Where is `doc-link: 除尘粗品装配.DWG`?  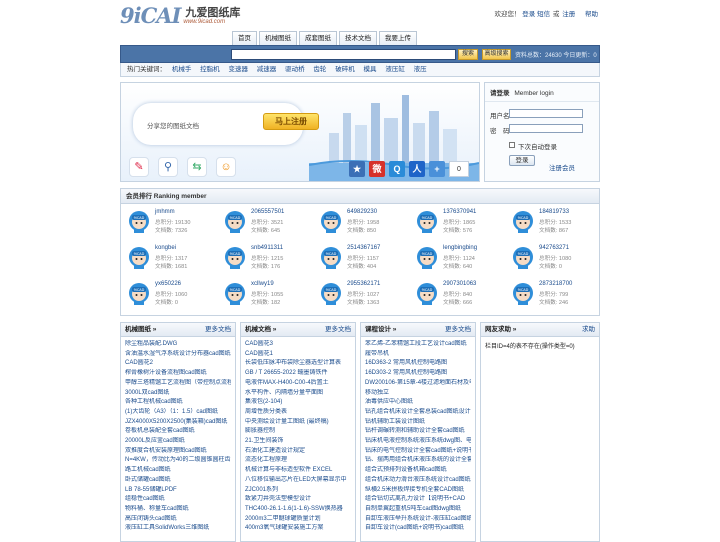 doc-link: 除尘粗品装配.DWG is located at coordinates (178, 345).